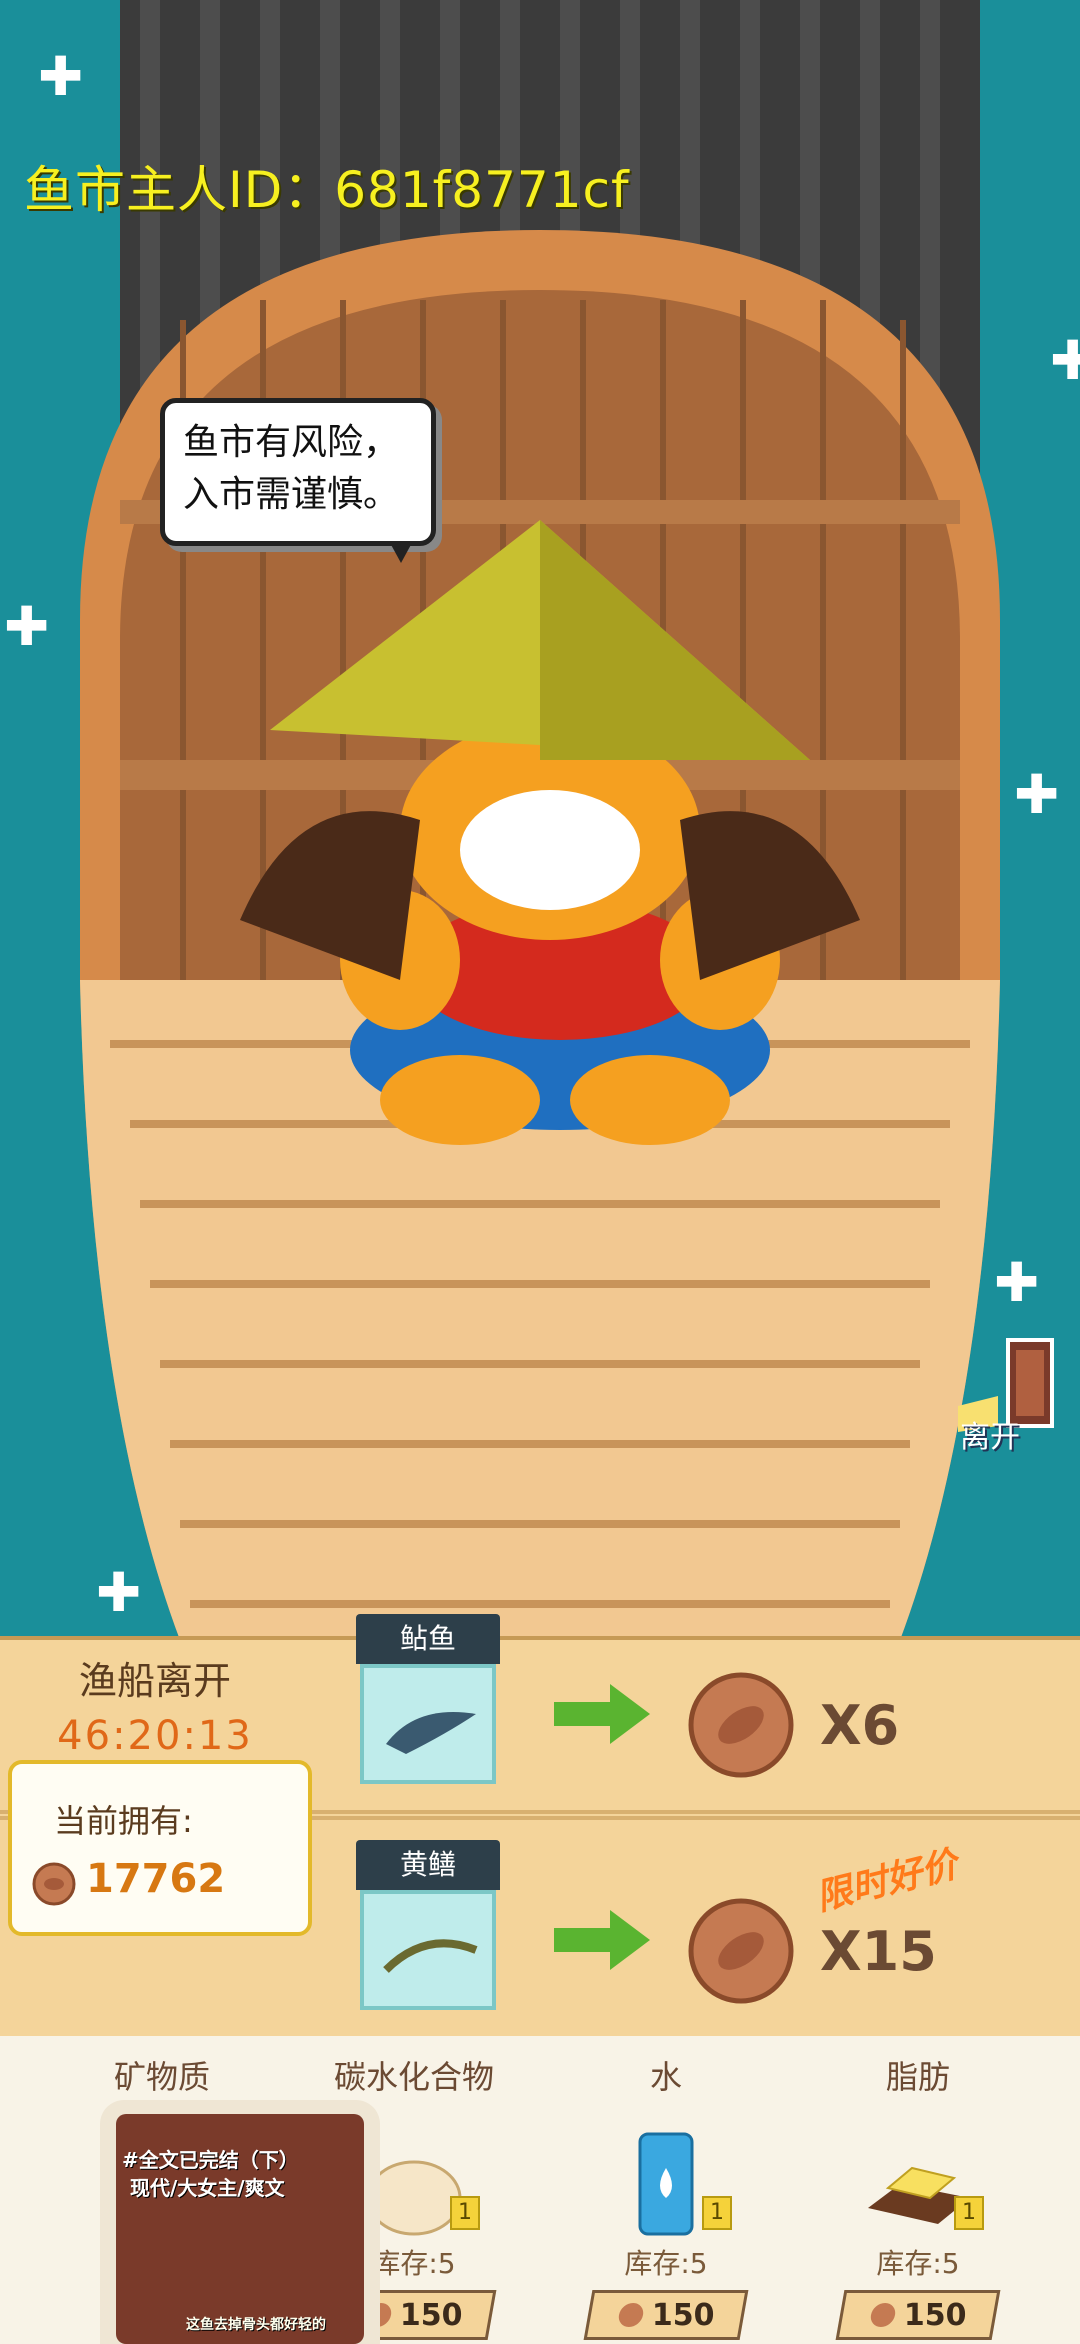 This screenshot has height=2344, width=1080. Describe the element at coordinates (428, 1865) in the screenshot. I see `fish-name: 黄鳝` at that location.